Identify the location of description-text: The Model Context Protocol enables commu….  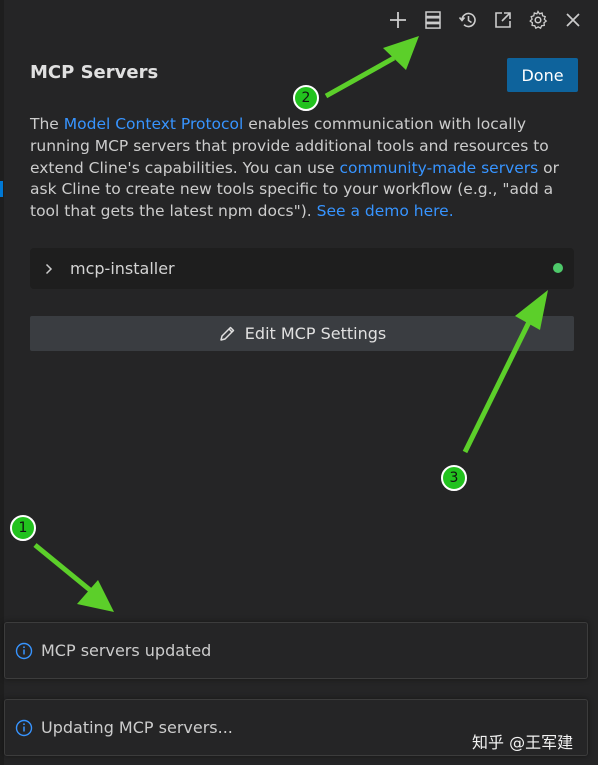
(304, 168).